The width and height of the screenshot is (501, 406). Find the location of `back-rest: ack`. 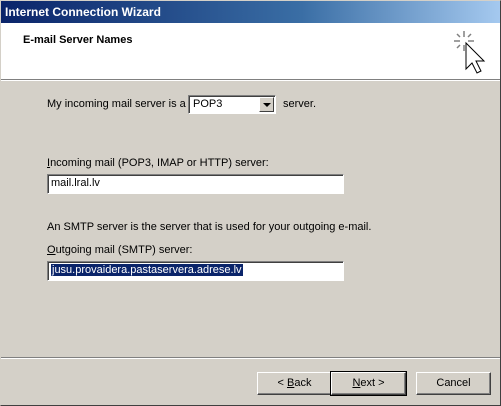

back-rest: ack is located at coordinates (303, 383).